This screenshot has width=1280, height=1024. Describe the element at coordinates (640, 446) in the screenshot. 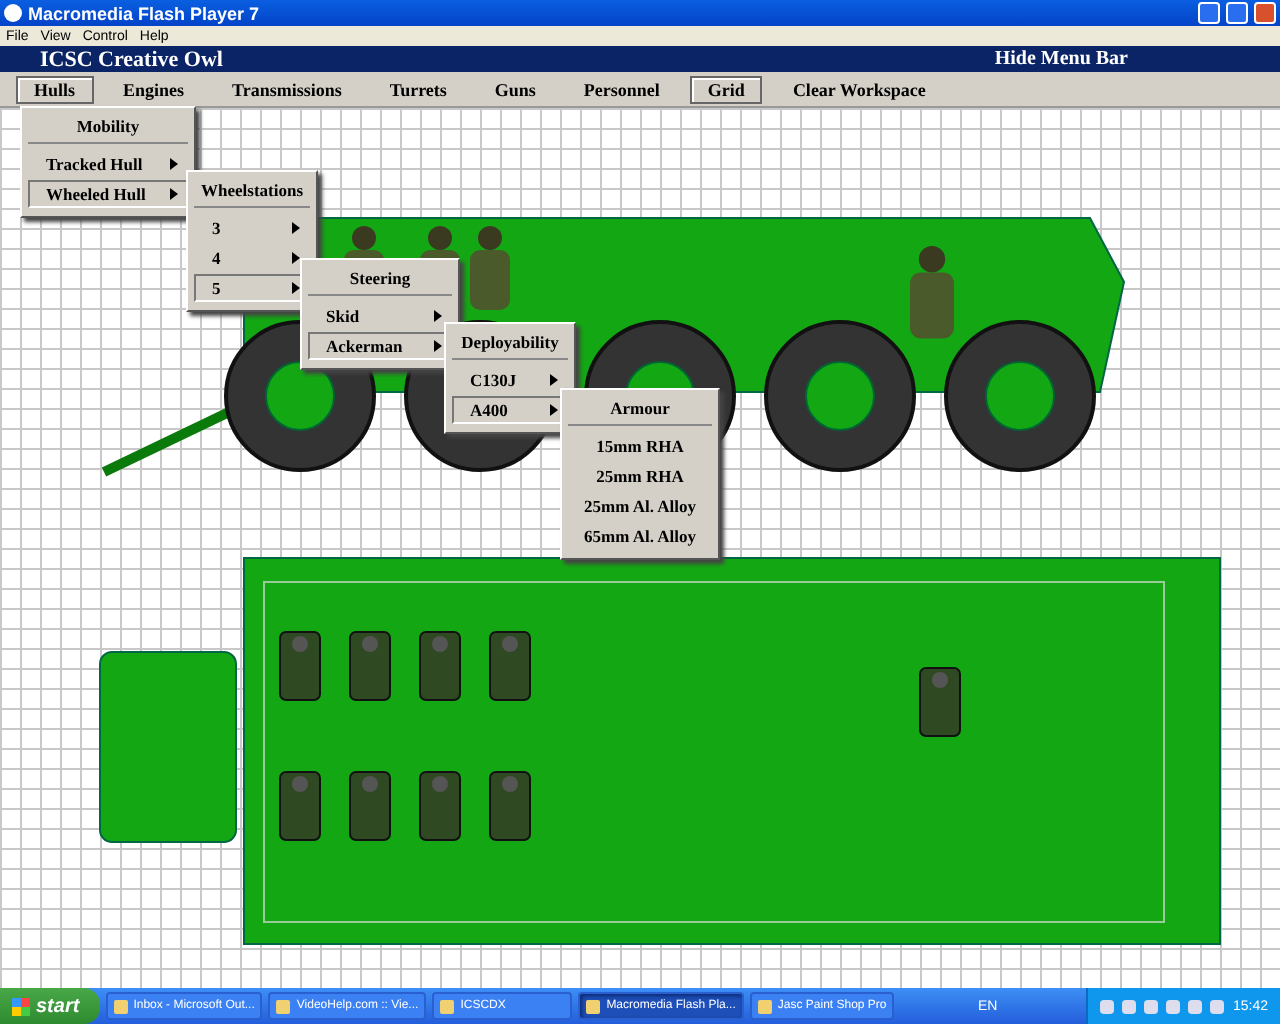

I see `menu-option: 15mm RHA` at that location.